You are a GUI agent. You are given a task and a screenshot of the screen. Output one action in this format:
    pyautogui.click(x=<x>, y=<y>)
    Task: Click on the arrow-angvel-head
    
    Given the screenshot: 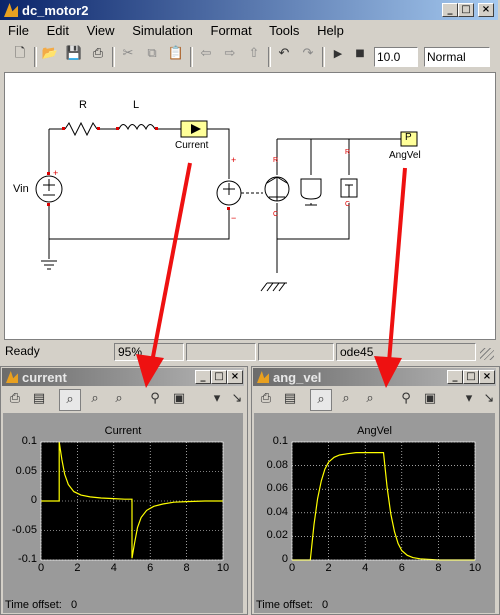 What is the action you would take?
    pyautogui.click(x=388, y=372)
    